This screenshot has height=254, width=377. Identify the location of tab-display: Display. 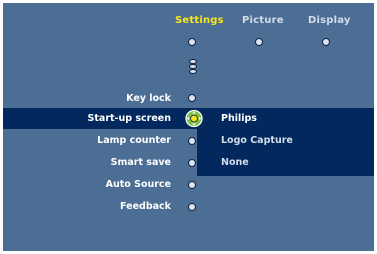
(329, 20).